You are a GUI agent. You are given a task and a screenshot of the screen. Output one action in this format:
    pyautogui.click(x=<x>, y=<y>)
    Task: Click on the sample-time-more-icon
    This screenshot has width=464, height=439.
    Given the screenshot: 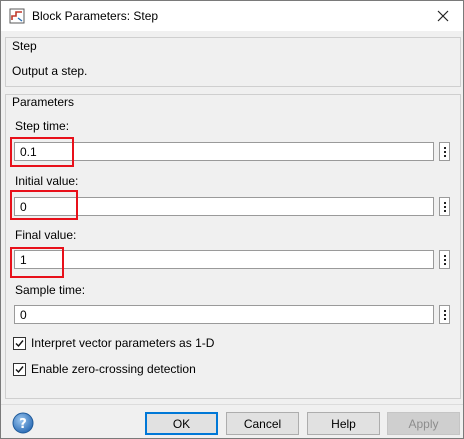 What is the action you would take?
    pyautogui.click(x=444, y=314)
    